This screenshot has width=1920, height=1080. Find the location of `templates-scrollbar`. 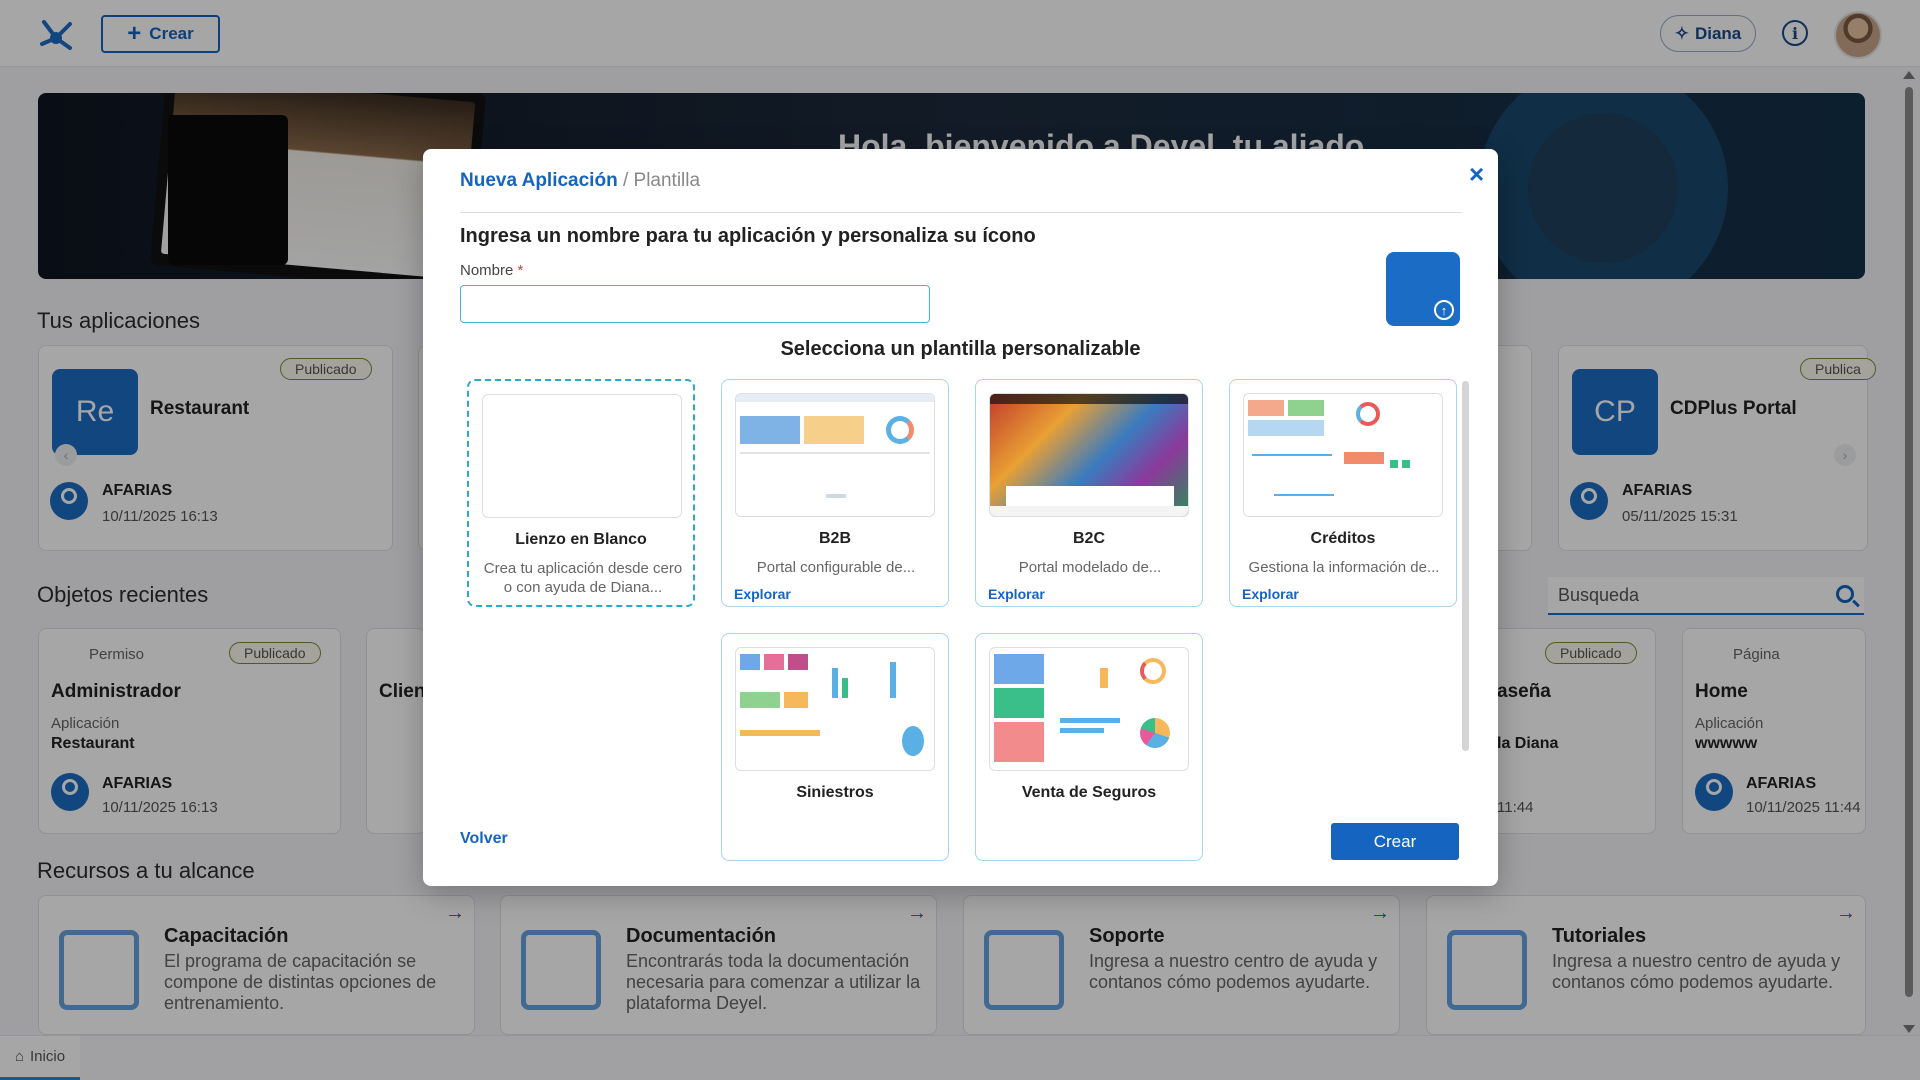

templates-scrollbar is located at coordinates (1465, 566).